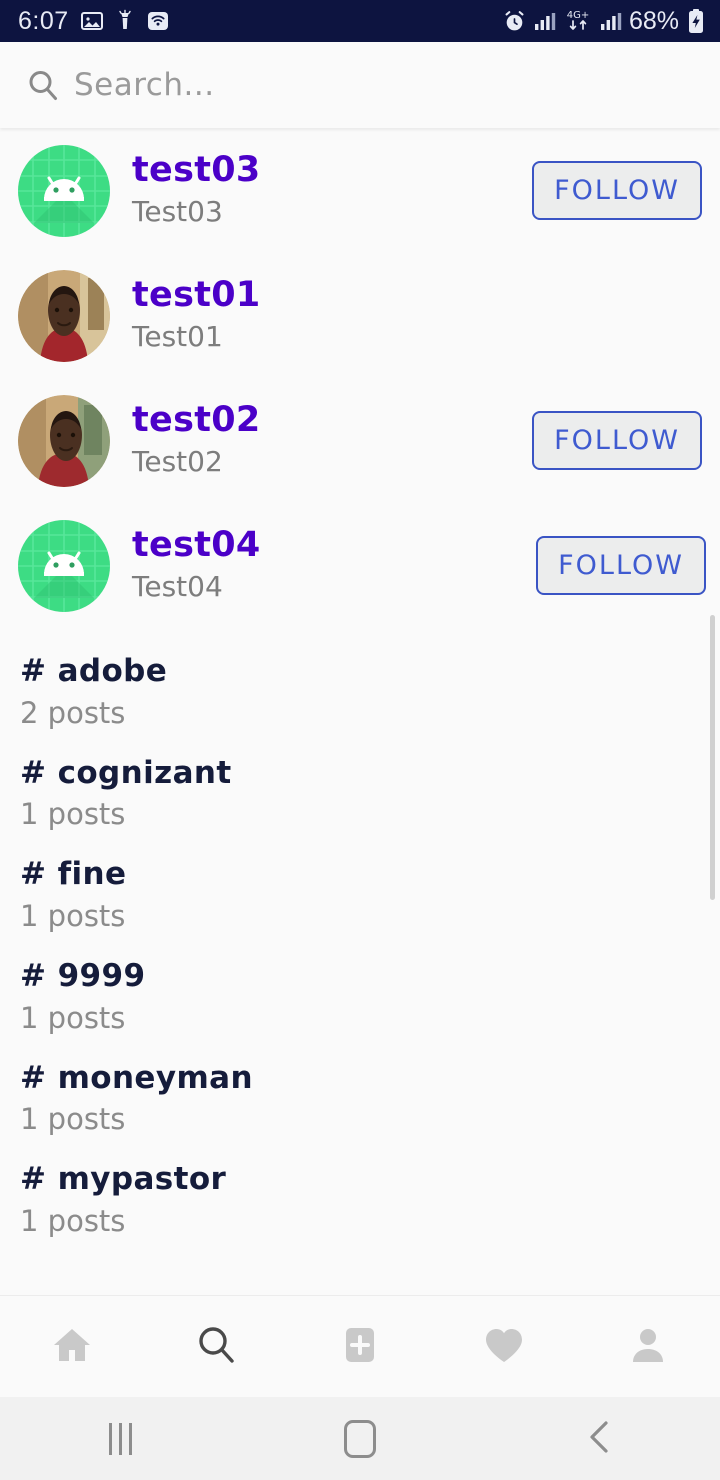 This screenshot has width=720, height=1480. What do you see at coordinates (158, 21) in the screenshot?
I see `wifi-icon` at bounding box center [158, 21].